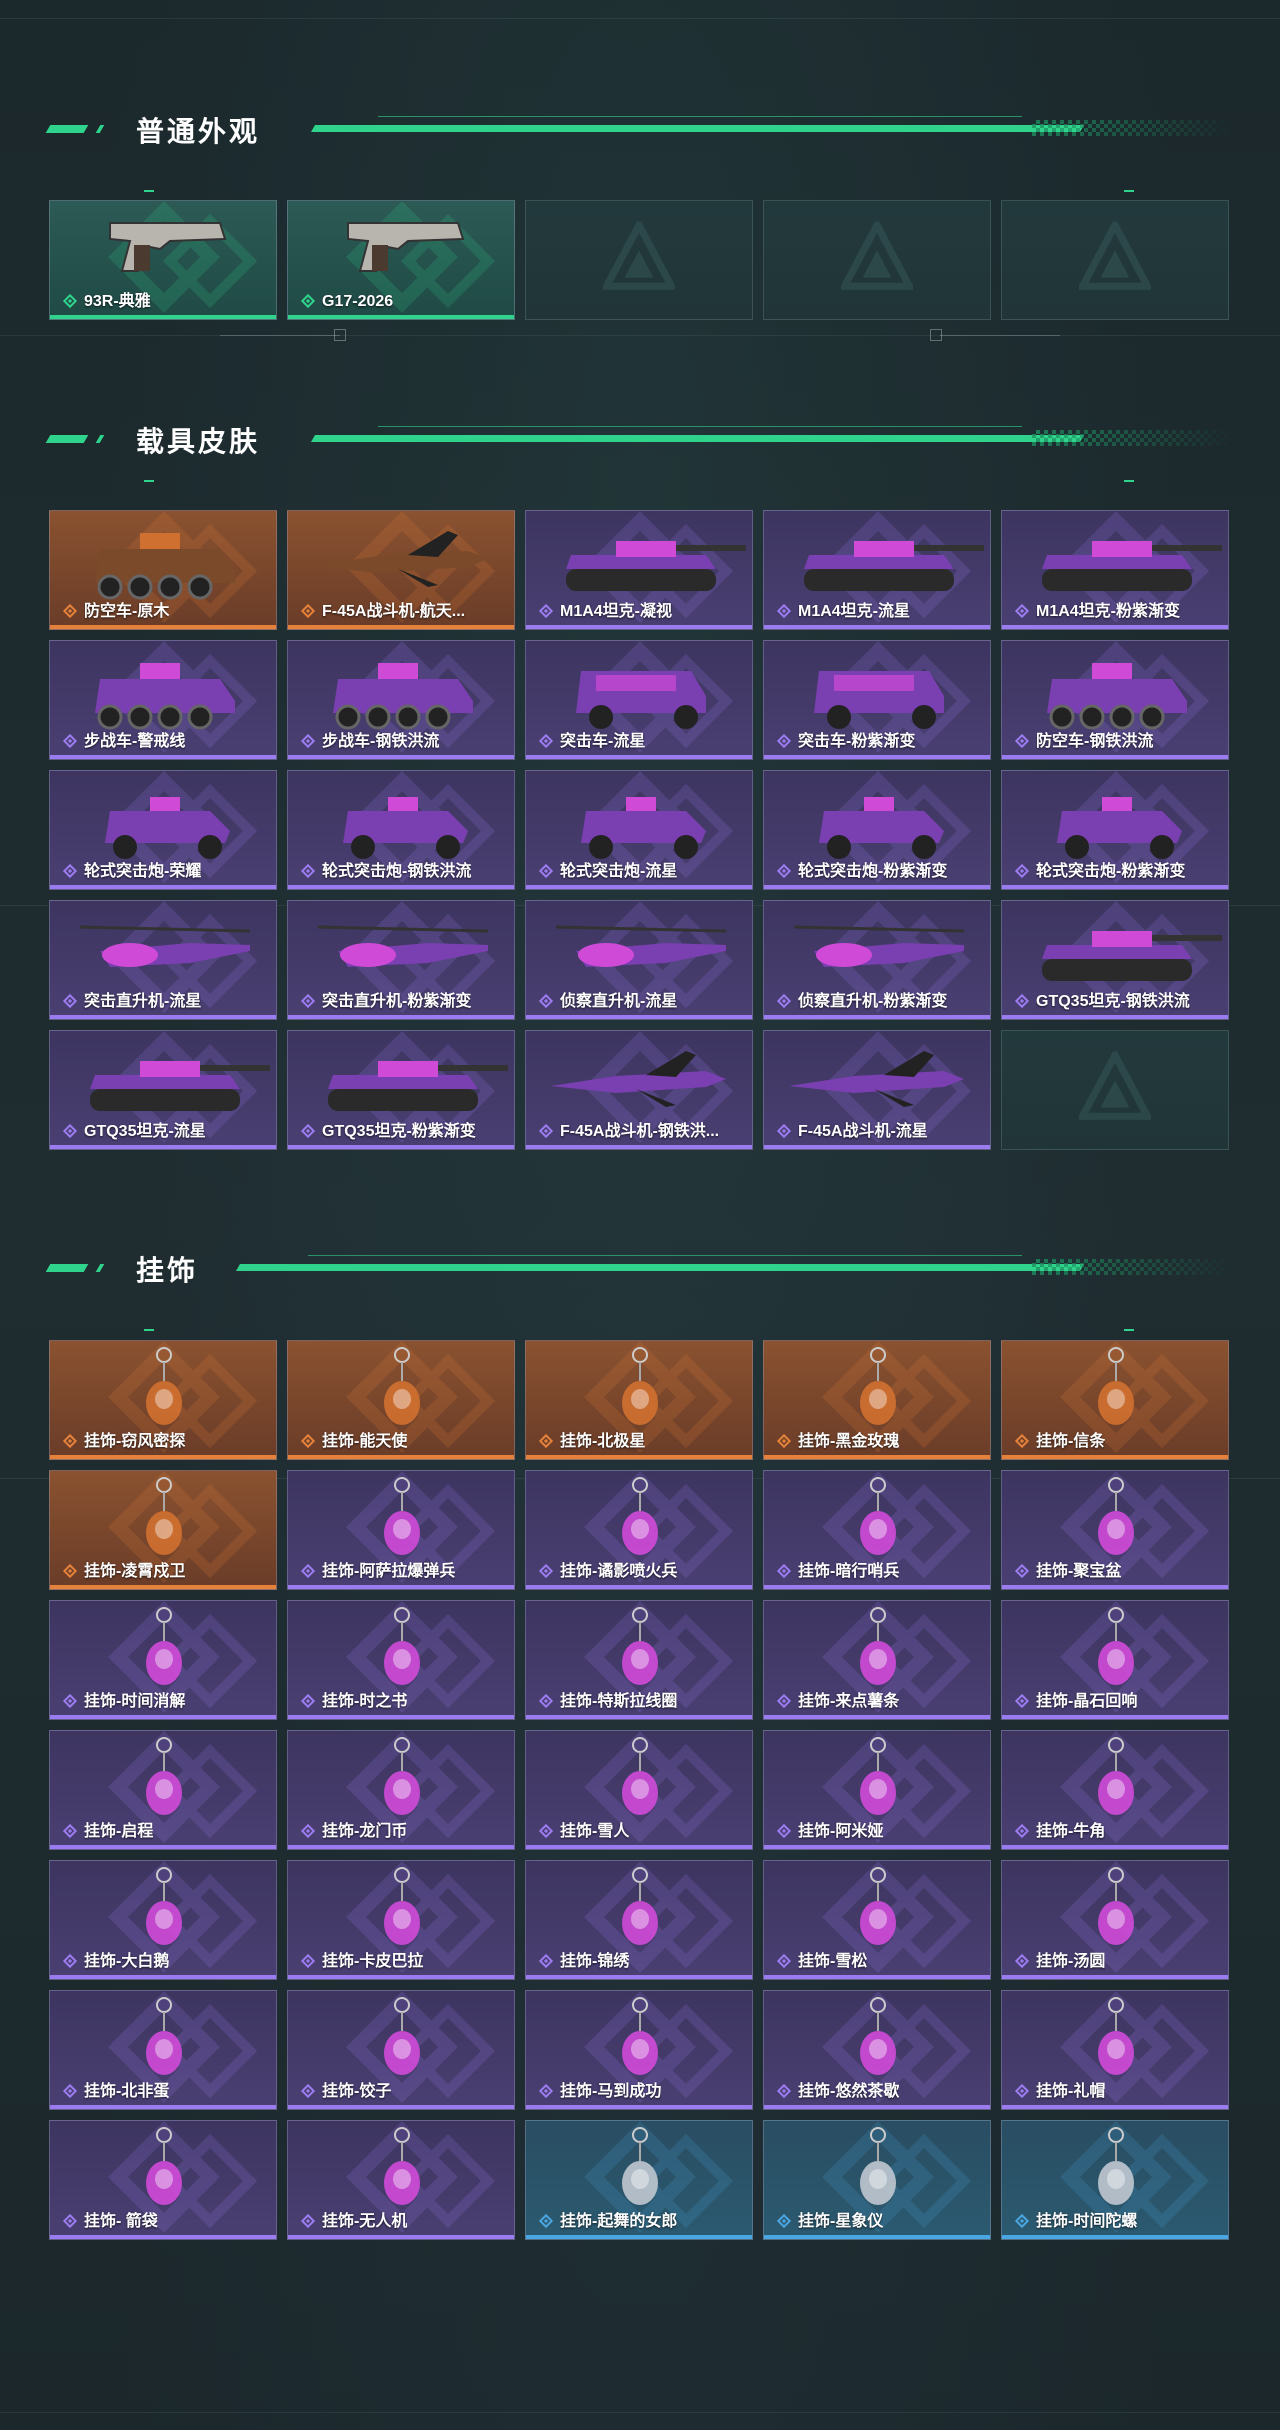 The width and height of the screenshot is (1280, 2430). Describe the element at coordinates (401, 2050) in the screenshot. I see `charm-card: 挂饰-饺子` at that location.